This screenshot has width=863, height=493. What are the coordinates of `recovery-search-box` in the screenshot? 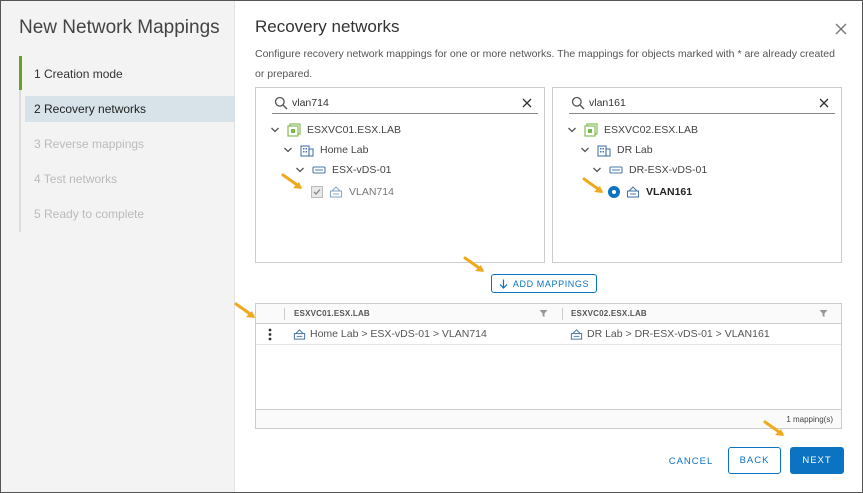 It's located at (702, 104).